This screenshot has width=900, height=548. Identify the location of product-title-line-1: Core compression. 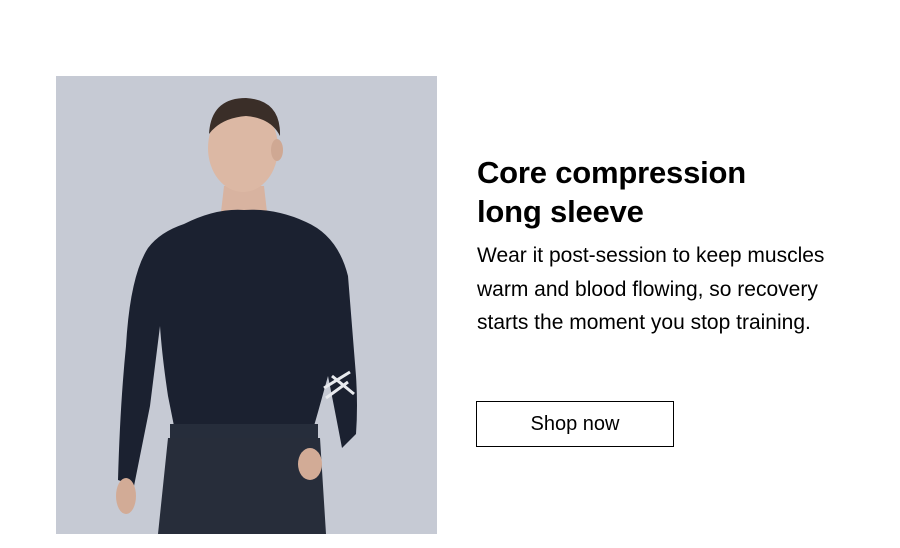
(611, 172).